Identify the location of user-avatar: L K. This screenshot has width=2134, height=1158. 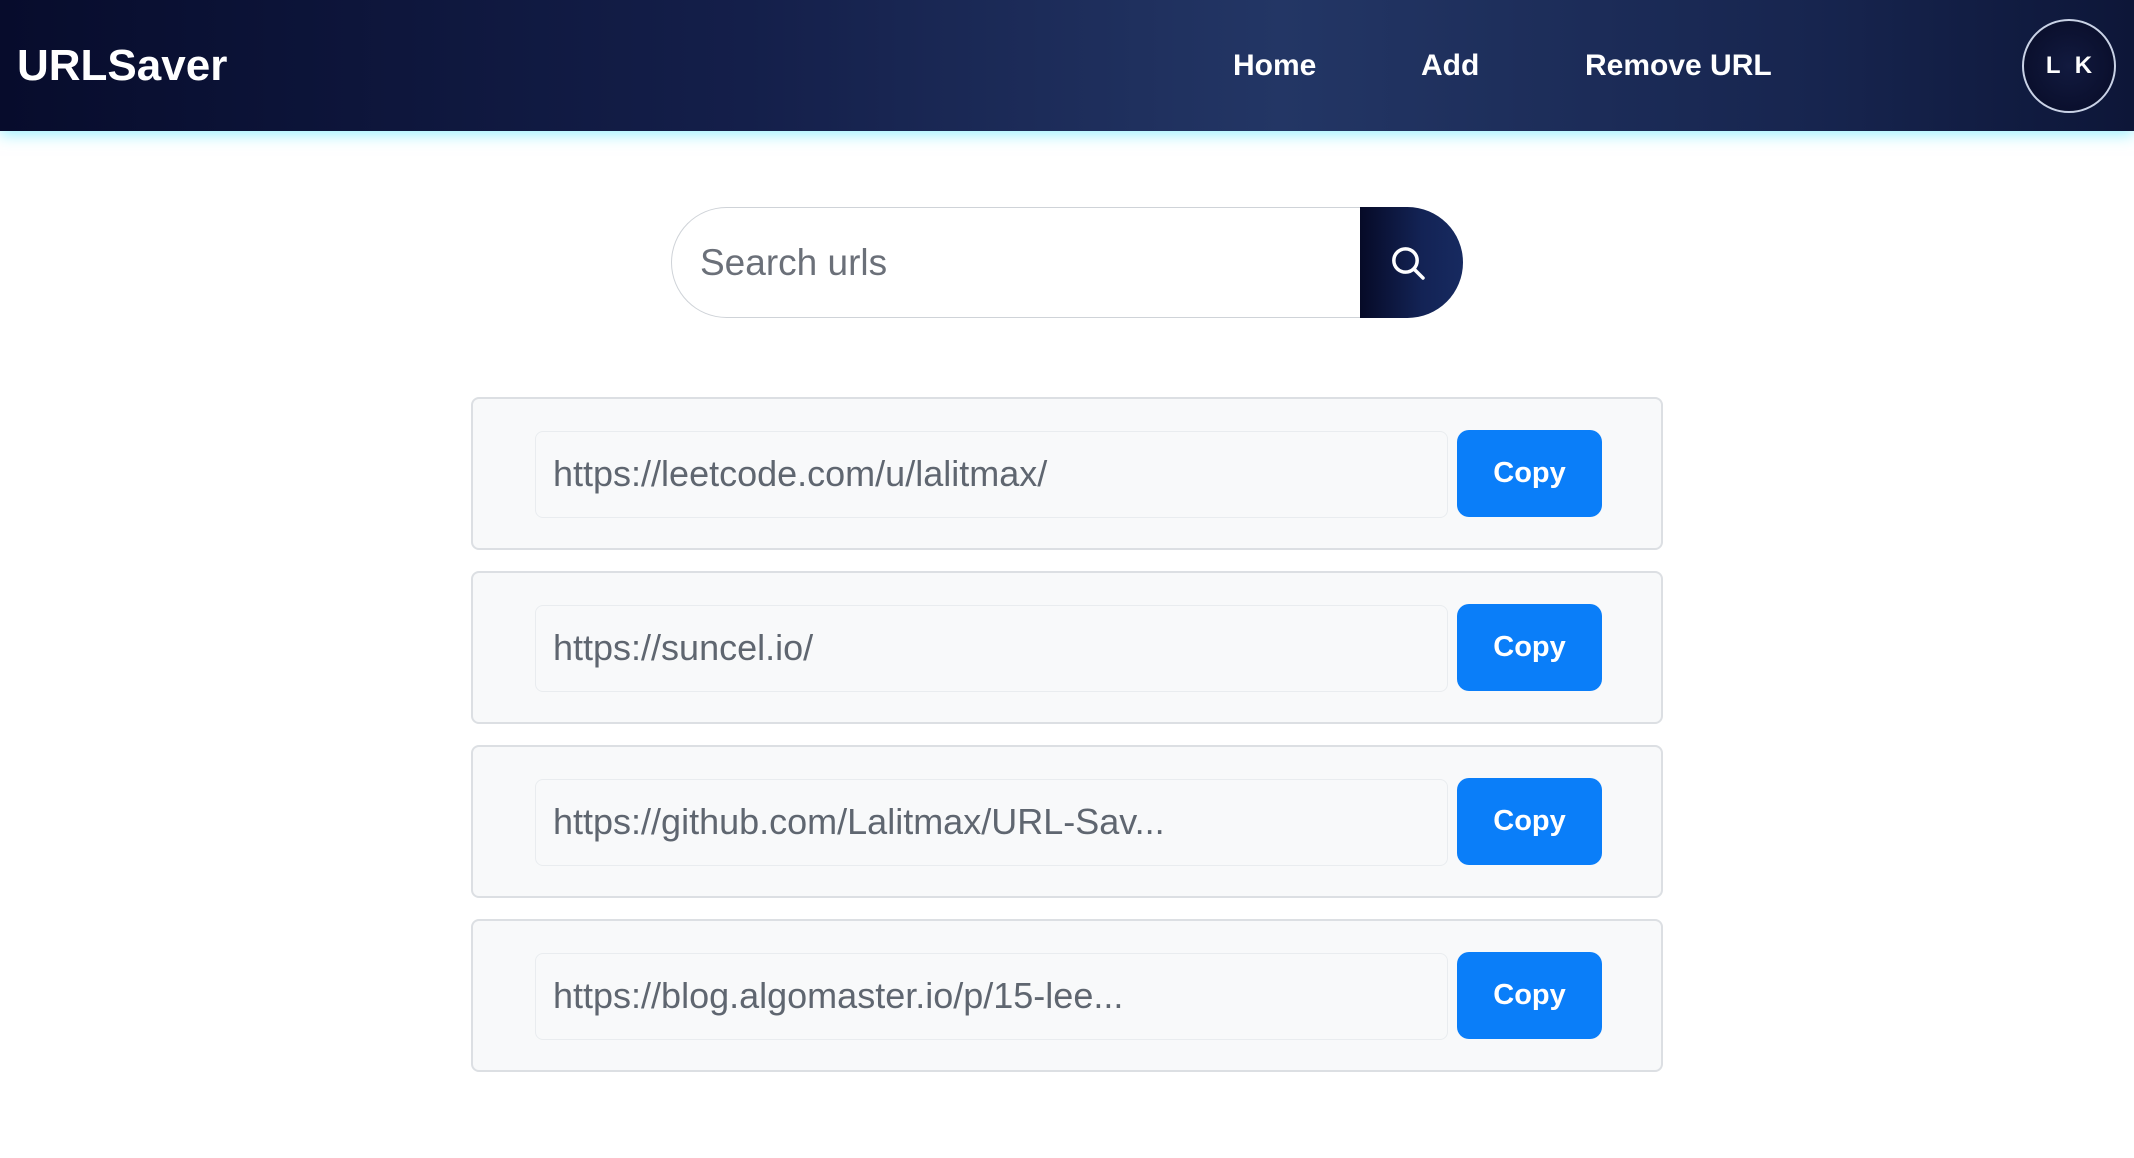
(2069, 66).